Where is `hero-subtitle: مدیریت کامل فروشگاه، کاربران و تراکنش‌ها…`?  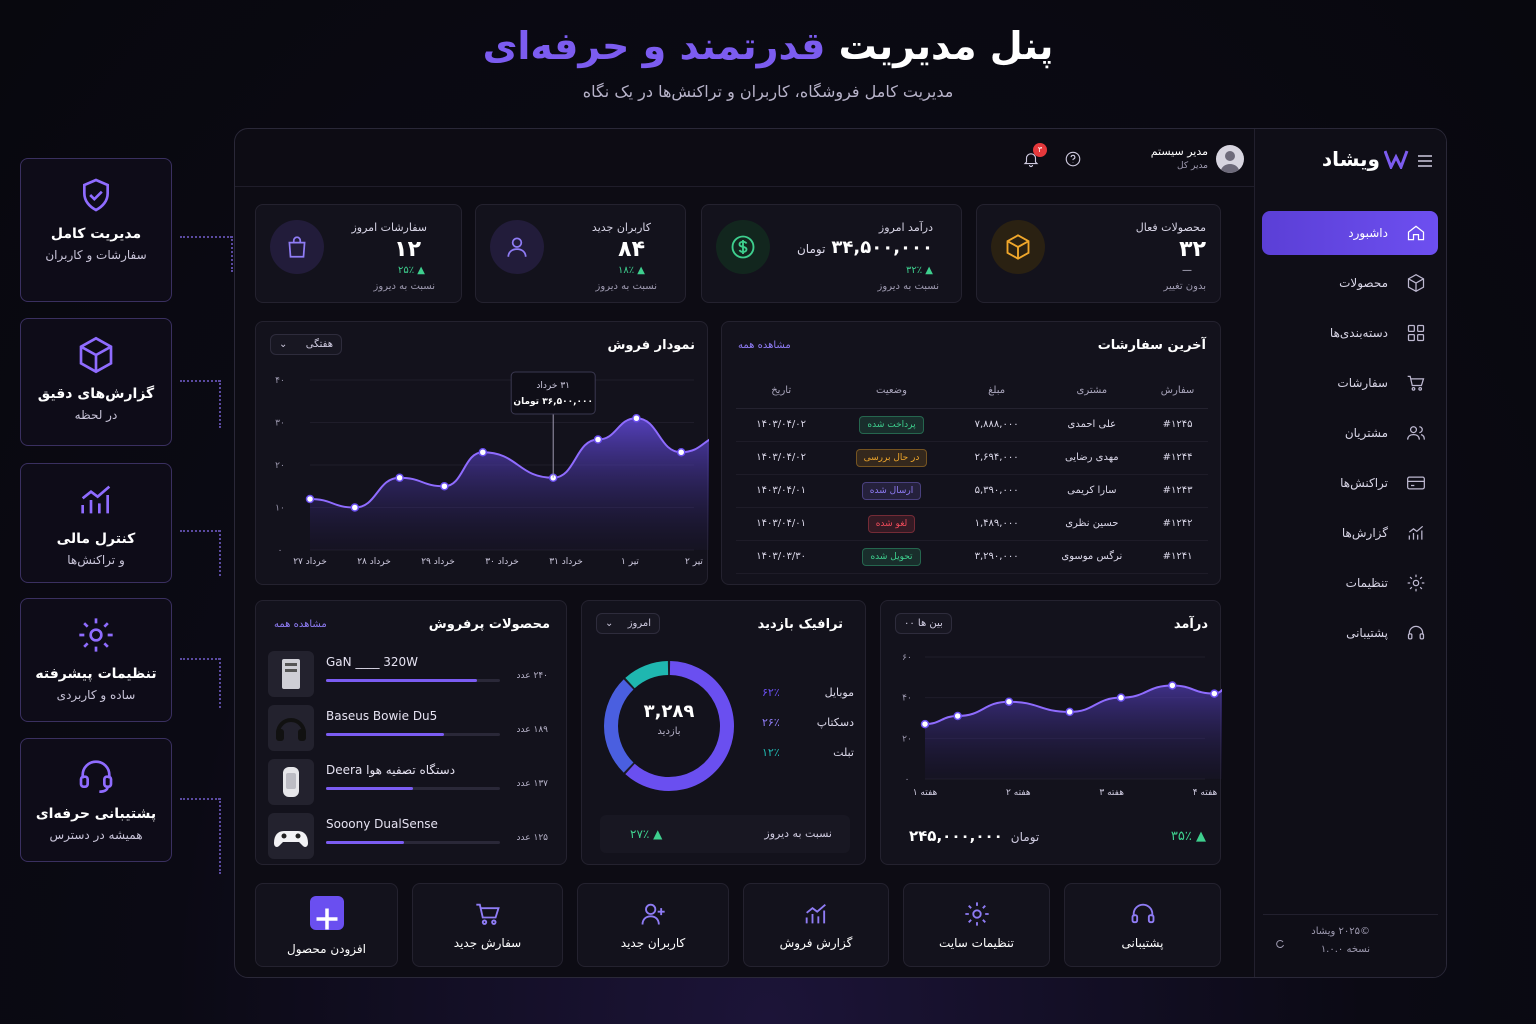 hero-subtitle: مدیریت کامل فروشگاه، کاربران و تراکنش‌ها… is located at coordinates (768, 91).